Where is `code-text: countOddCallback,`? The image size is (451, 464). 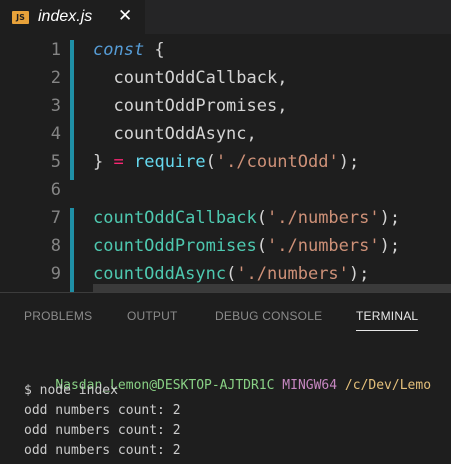
code-text: countOddCallback, is located at coordinates (190, 78).